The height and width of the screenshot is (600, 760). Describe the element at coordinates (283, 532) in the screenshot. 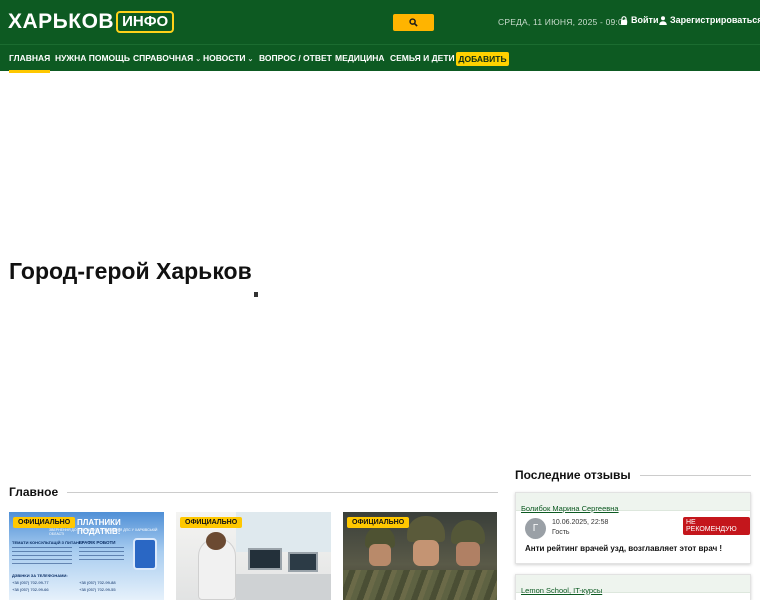

I see `image-window` at that location.